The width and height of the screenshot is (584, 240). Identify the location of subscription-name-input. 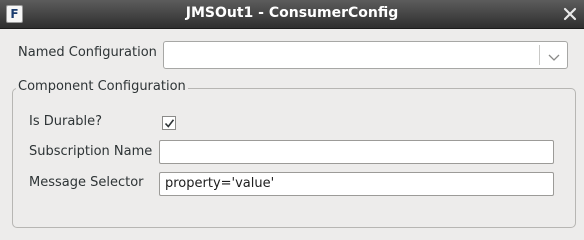
(356, 152).